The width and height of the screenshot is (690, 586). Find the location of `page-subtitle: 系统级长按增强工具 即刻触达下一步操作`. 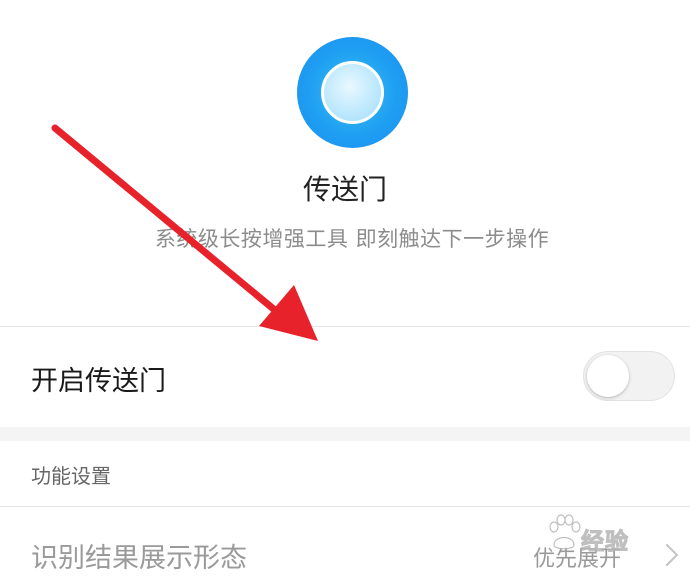

page-subtitle: 系统级长按增强工具 即刻触达下一步操作 is located at coordinates (352, 239).